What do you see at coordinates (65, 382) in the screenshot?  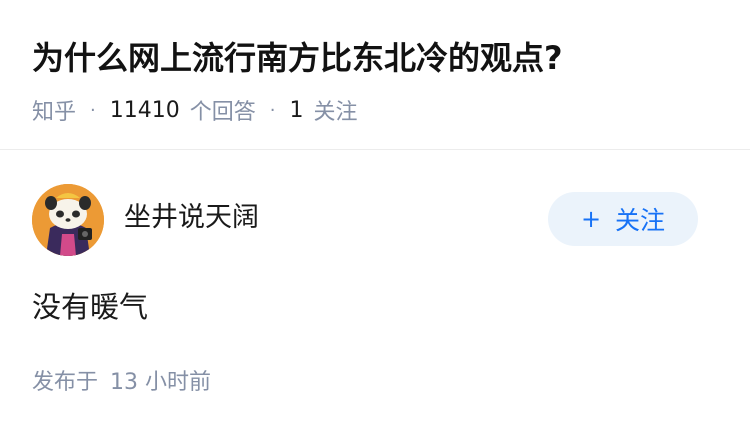 I see `posted-label: 发布于` at bounding box center [65, 382].